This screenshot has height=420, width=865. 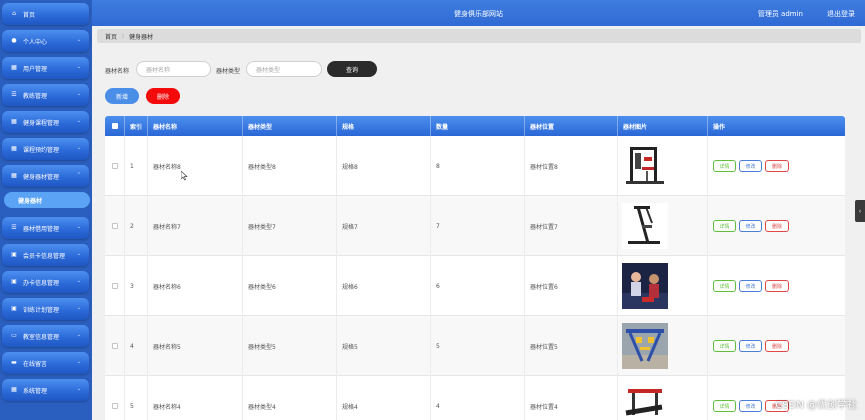 I want to click on screen-icon: ▭, so click(x=14, y=335).